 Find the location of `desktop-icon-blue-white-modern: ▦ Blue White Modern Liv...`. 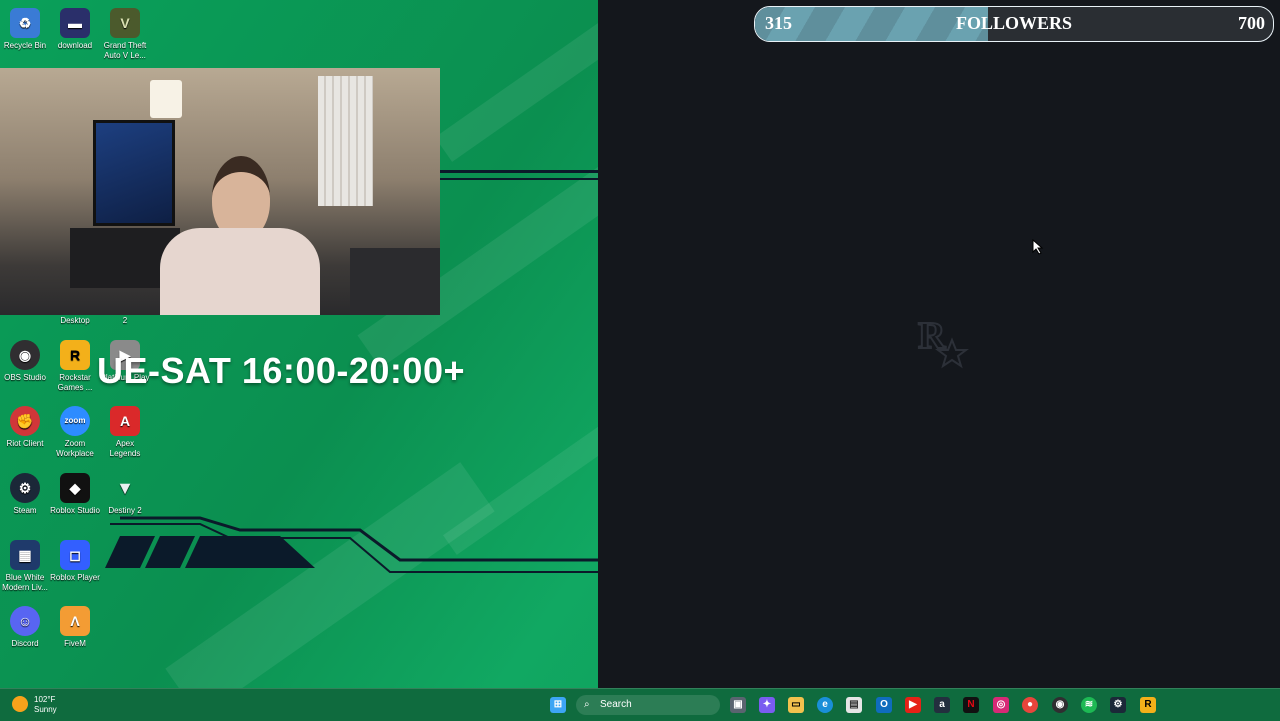

desktop-icon-blue-white-modern: ▦ Blue White Modern Liv... is located at coordinates (25, 566).